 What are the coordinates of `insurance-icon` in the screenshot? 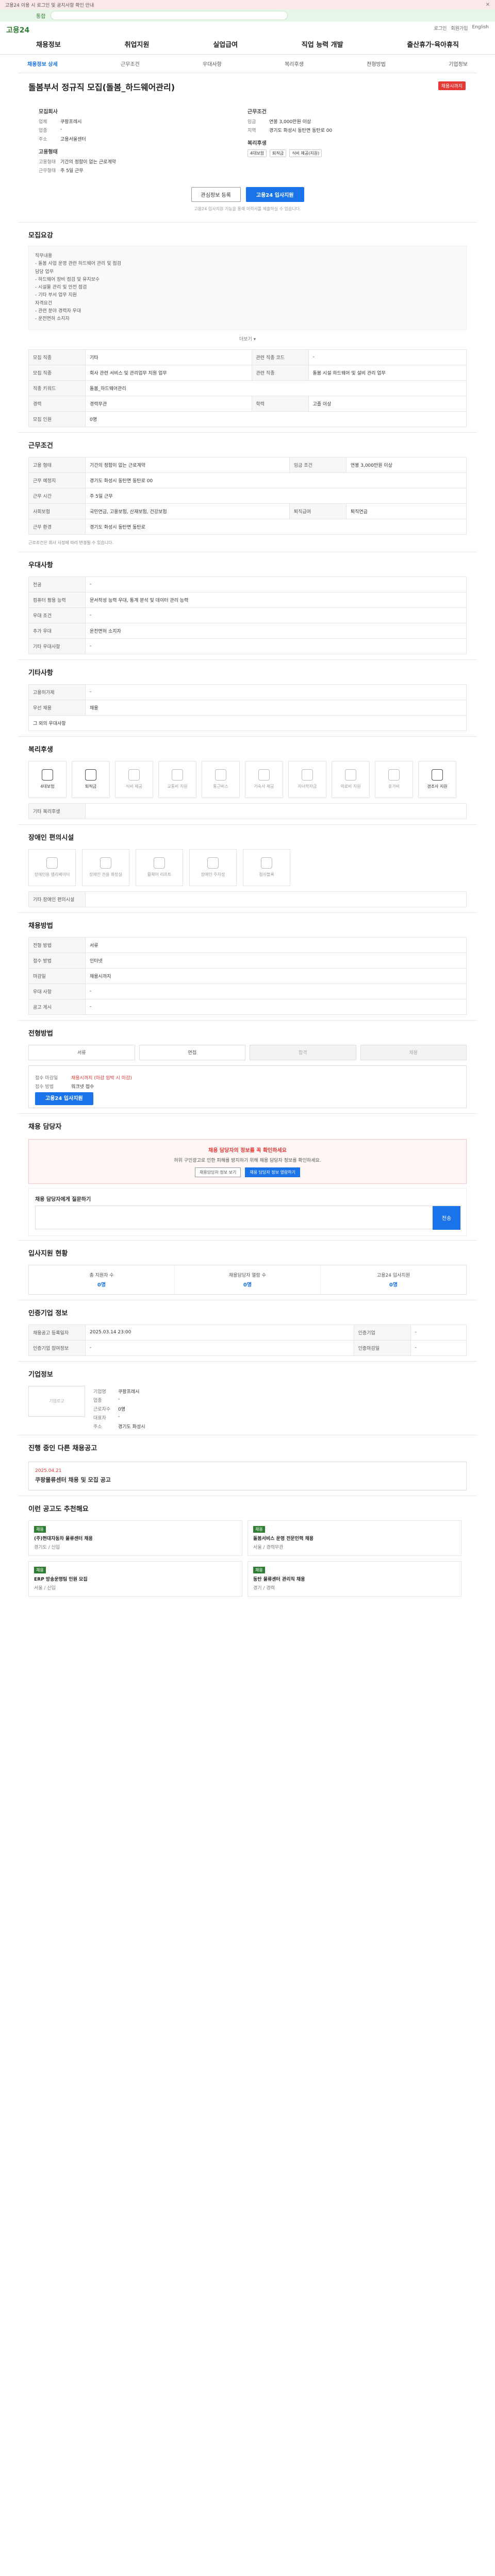 It's located at (47, 775).